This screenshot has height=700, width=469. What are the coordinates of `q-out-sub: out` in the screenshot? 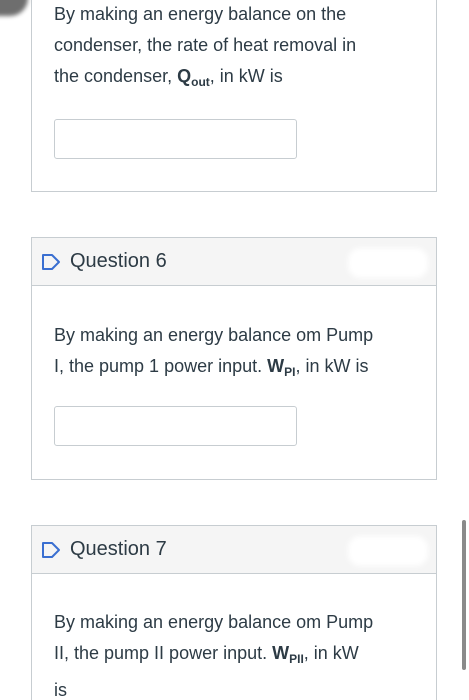 It's located at (200, 82).